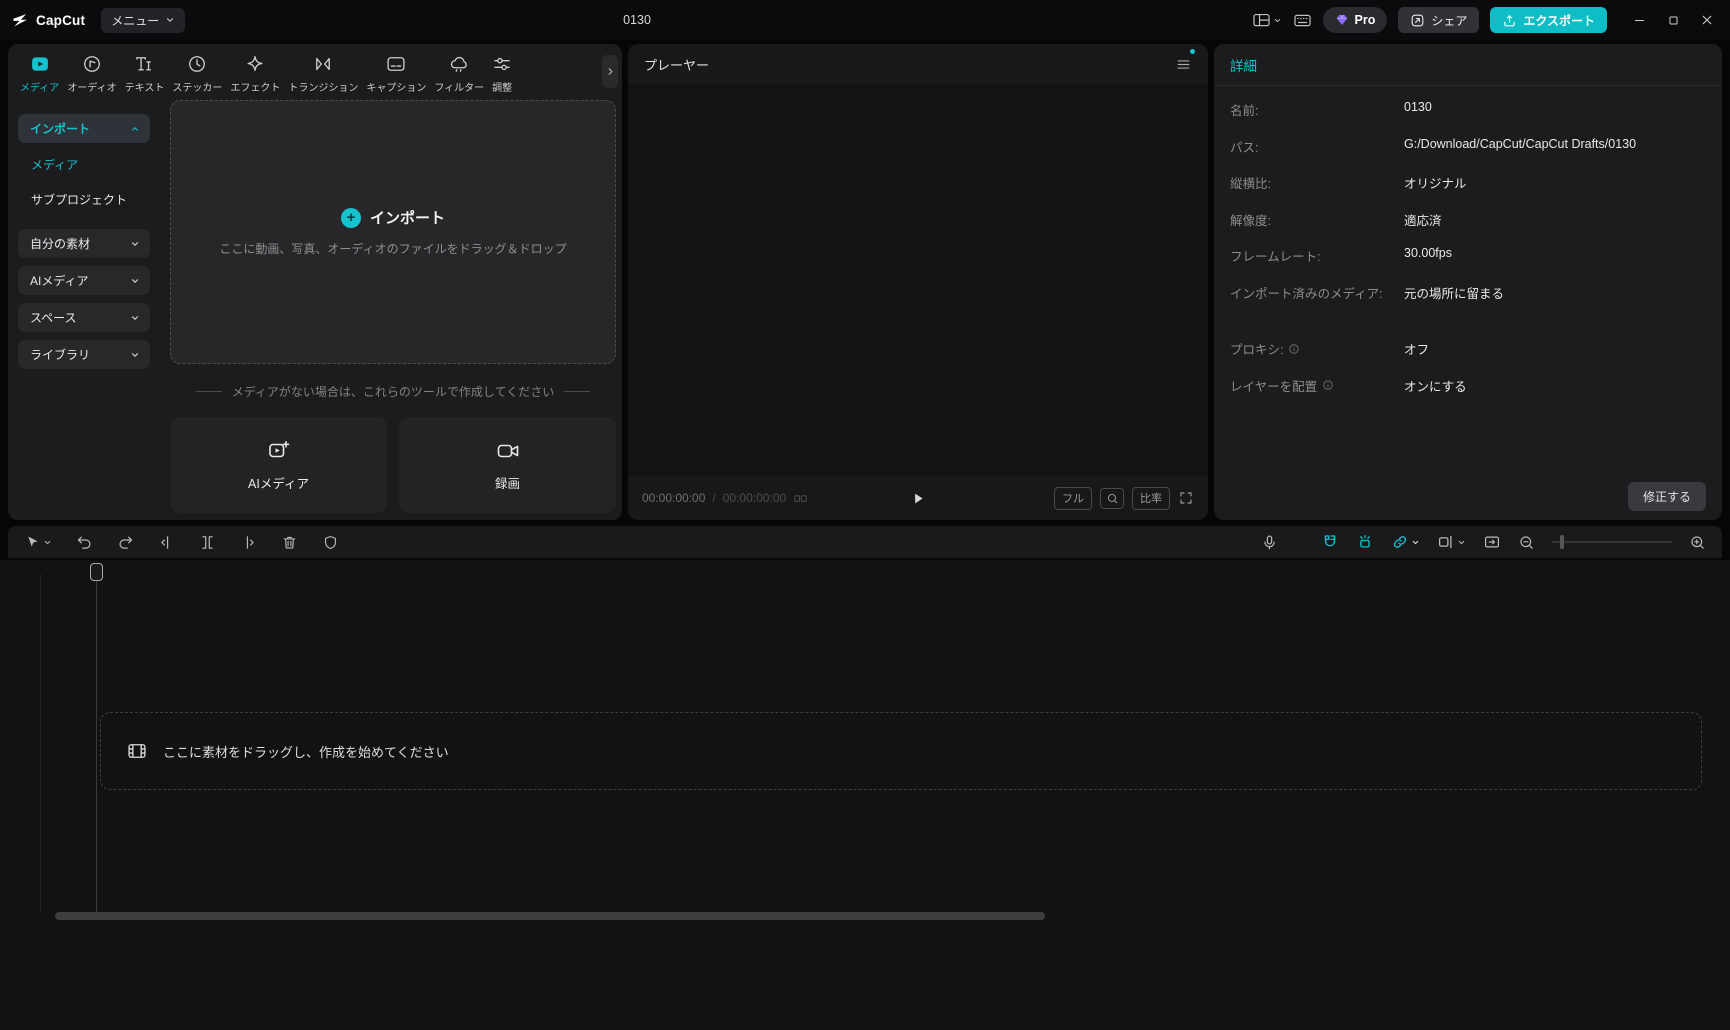 This screenshot has height=1030, width=1730. Describe the element at coordinates (143, 20) in the screenshot. I see `menu-button: メニュー` at that location.